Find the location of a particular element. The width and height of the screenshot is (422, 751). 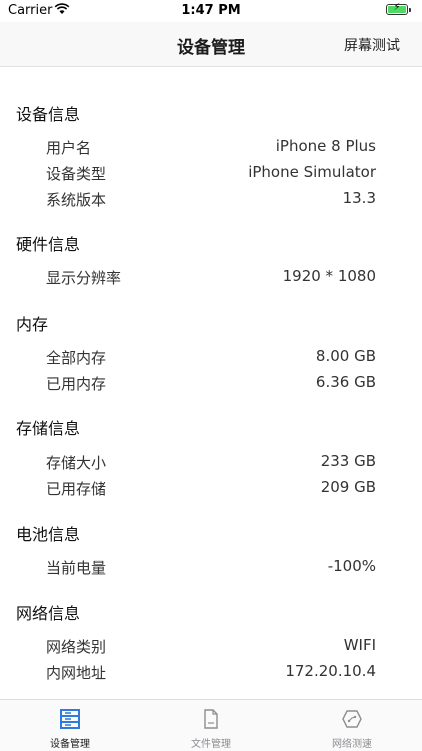

row-os-version: 系统版本 13.3 is located at coordinates (211, 199).